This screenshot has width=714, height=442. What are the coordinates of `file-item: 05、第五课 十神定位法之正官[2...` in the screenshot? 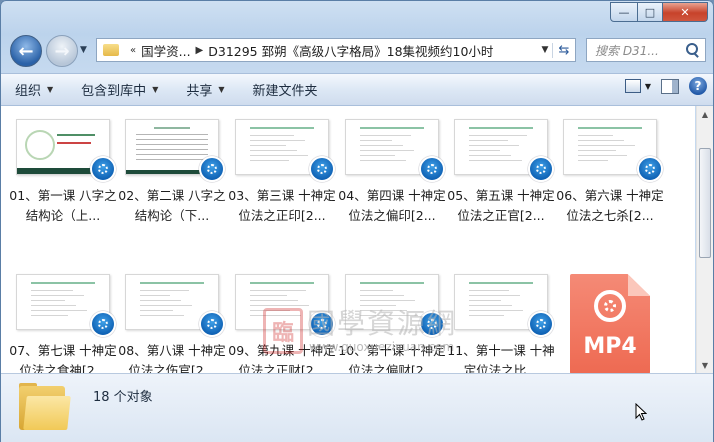 It's located at (501, 172).